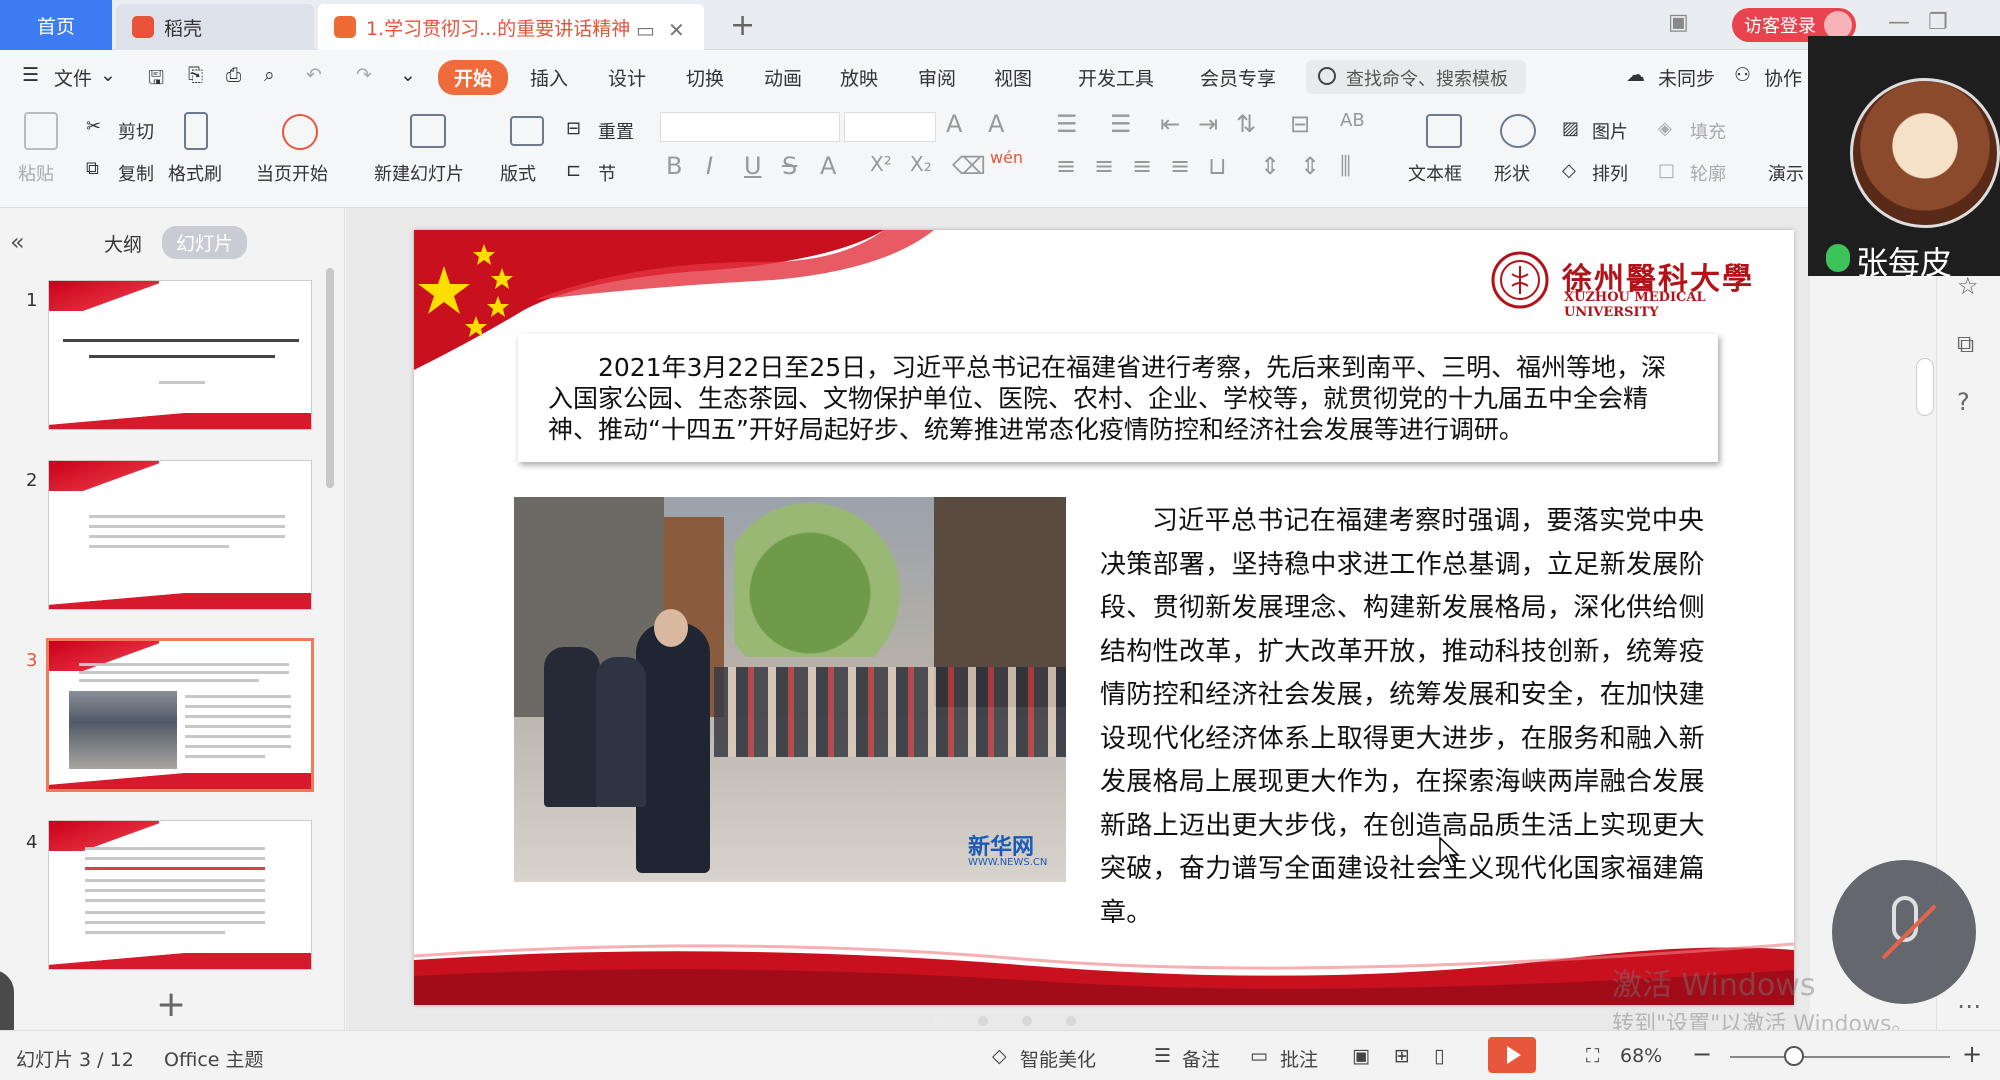 The width and height of the screenshot is (2000, 1080). Describe the element at coordinates (195, 75) in the screenshot. I see `export-icon: ⎘` at that location.